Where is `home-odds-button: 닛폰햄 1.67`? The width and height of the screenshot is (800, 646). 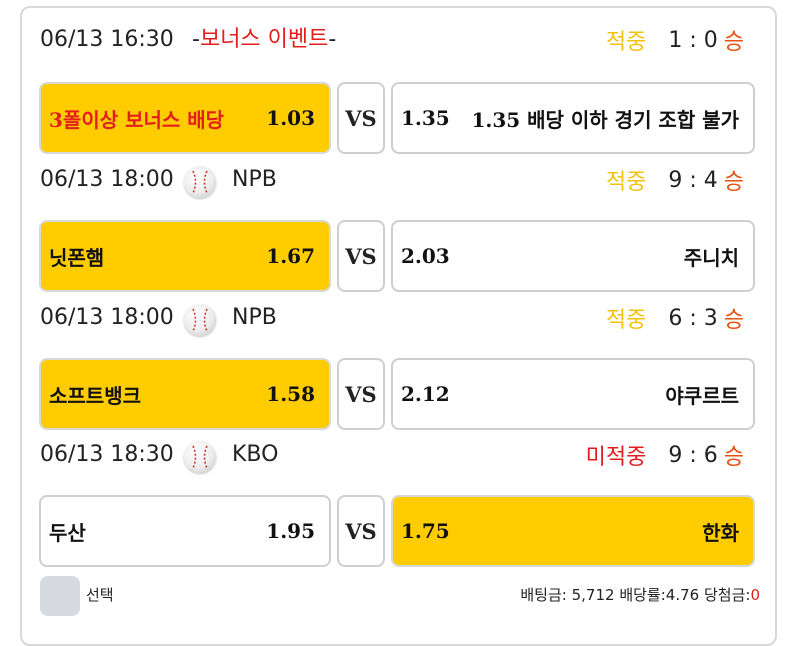
home-odds-button: 닛폰햄 1.67 is located at coordinates (185, 256).